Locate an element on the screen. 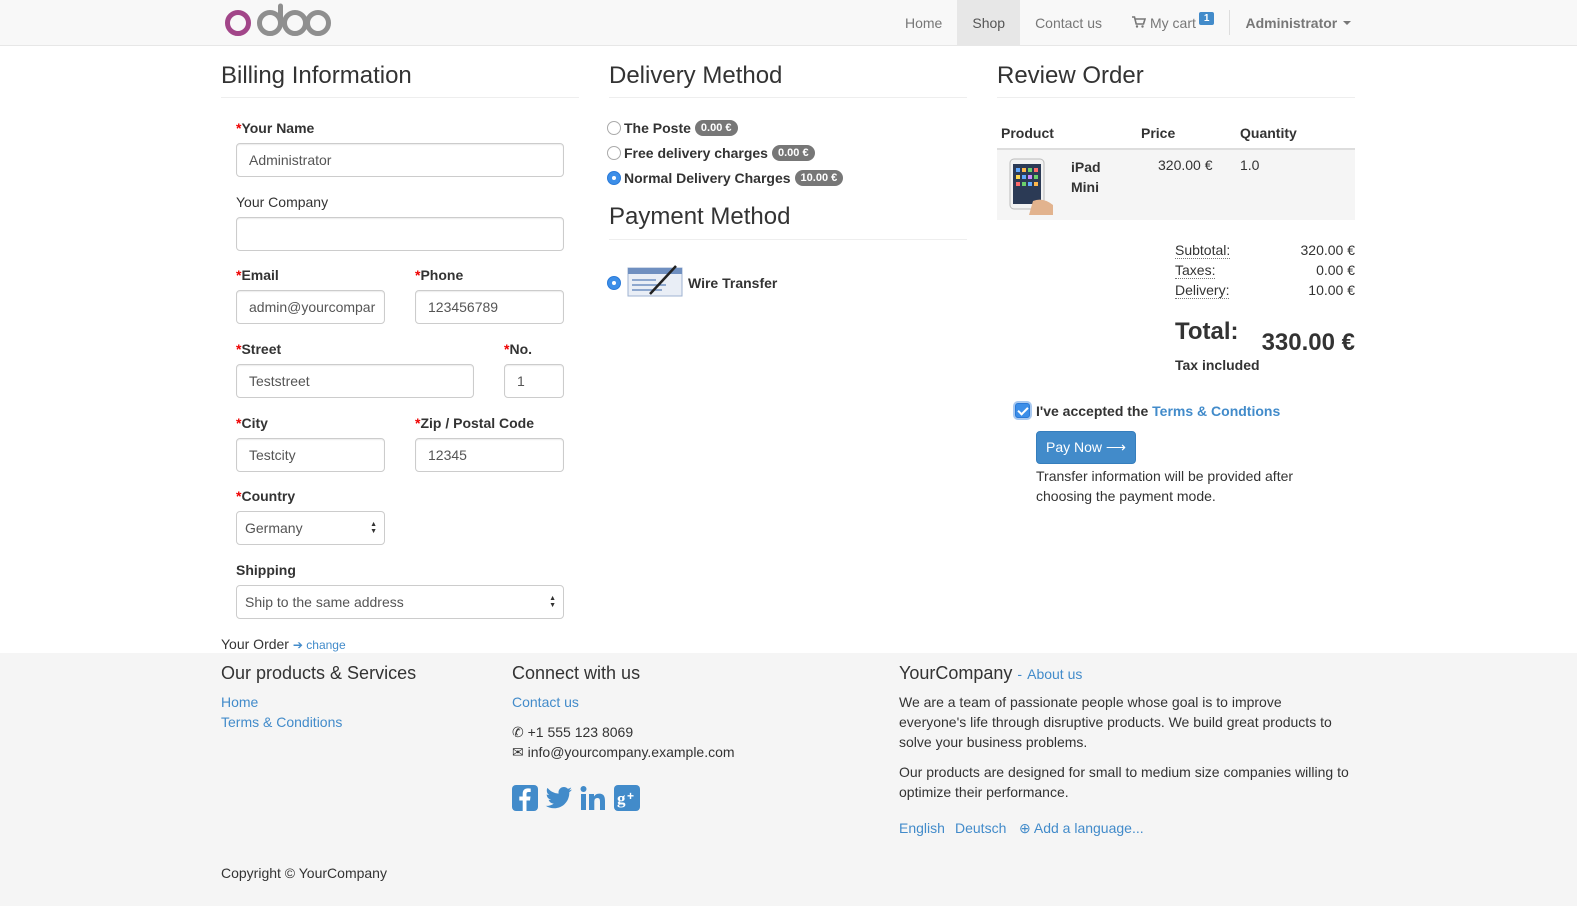 The image size is (1577, 906). taxes-value: 0.00 € is located at coordinates (1335, 270).